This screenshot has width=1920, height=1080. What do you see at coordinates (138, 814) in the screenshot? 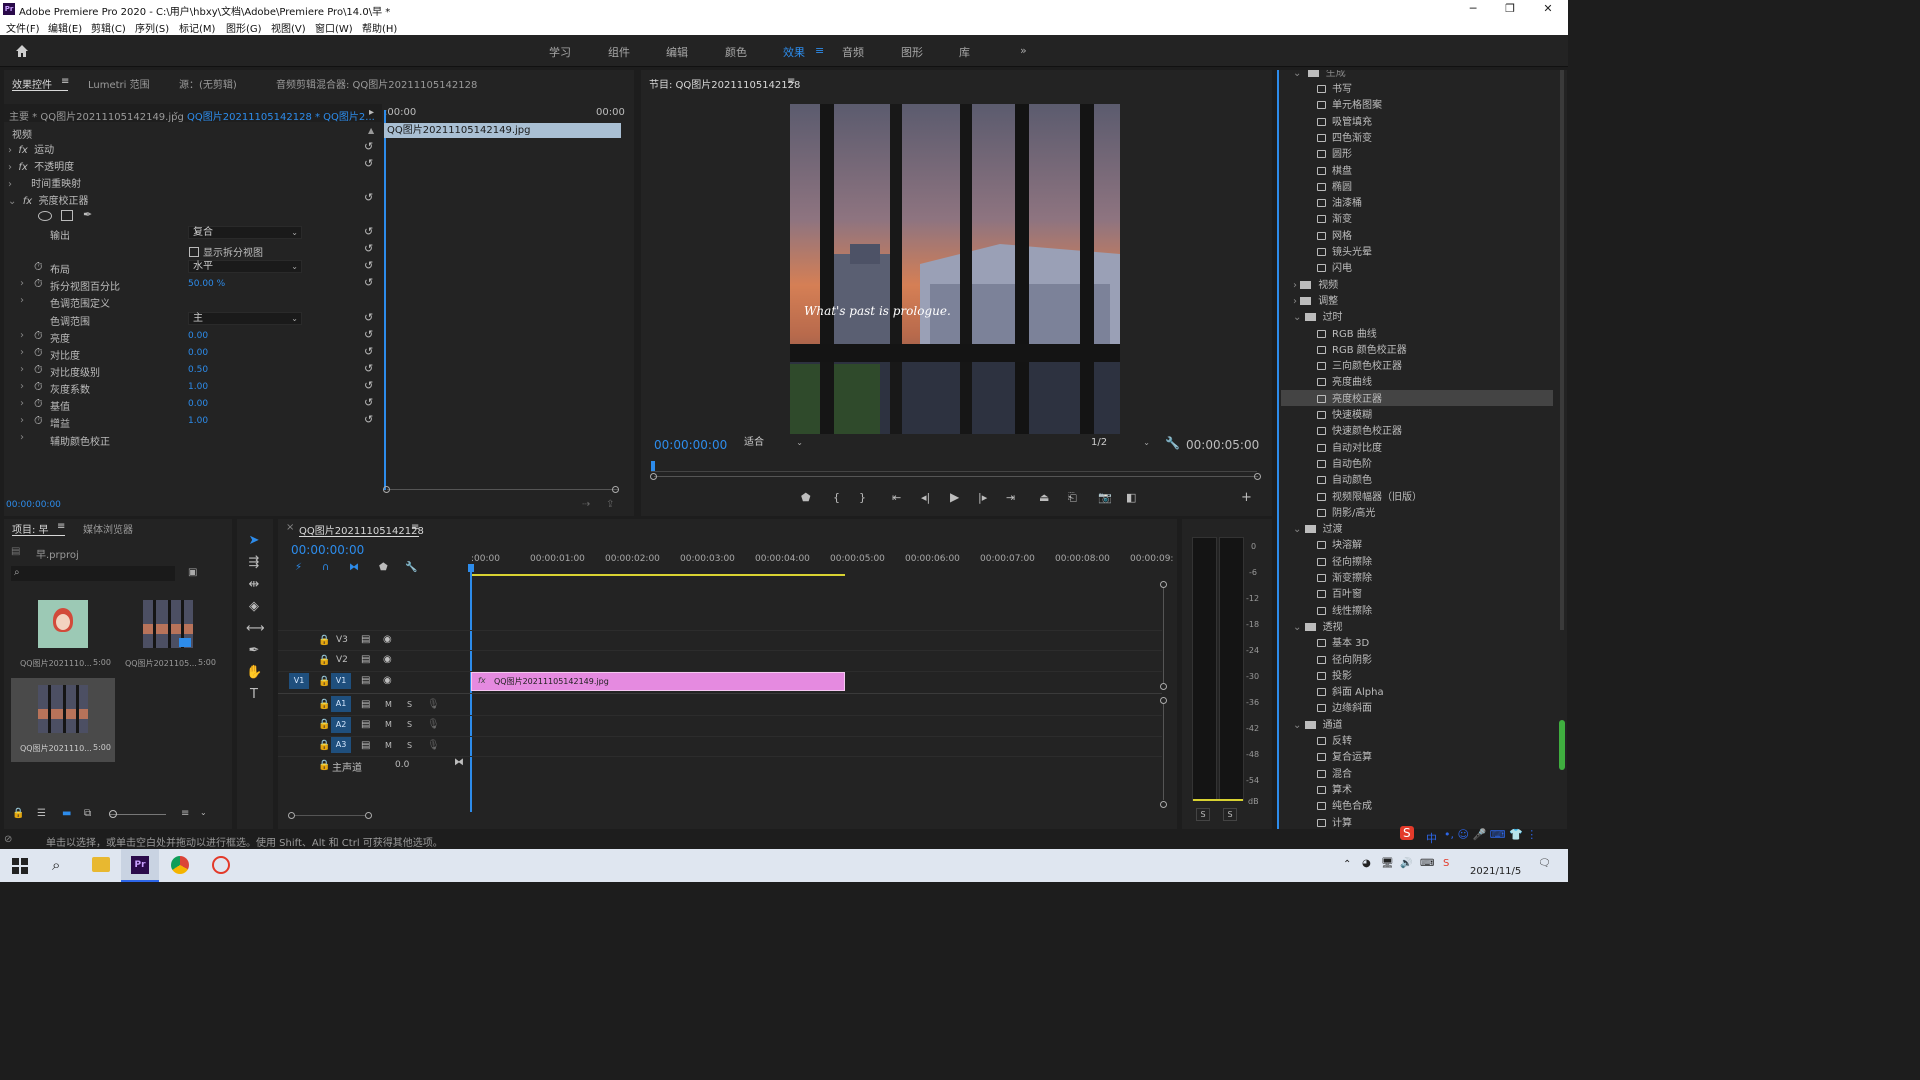
I see `thumbnail-size-slider` at bounding box center [138, 814].